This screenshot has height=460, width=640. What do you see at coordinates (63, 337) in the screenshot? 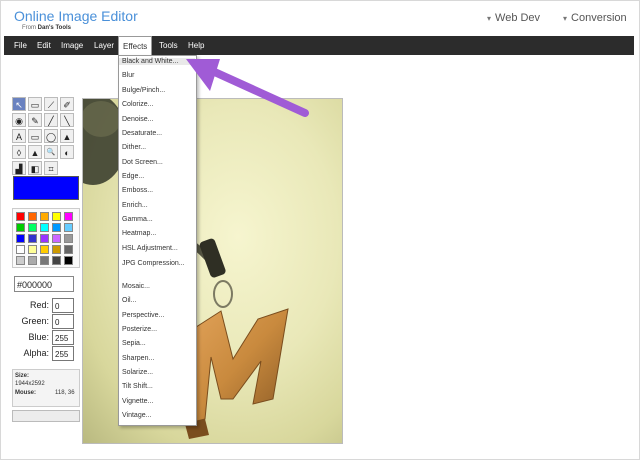
I see `blue-field: 255` at bounding box center [63, 337].